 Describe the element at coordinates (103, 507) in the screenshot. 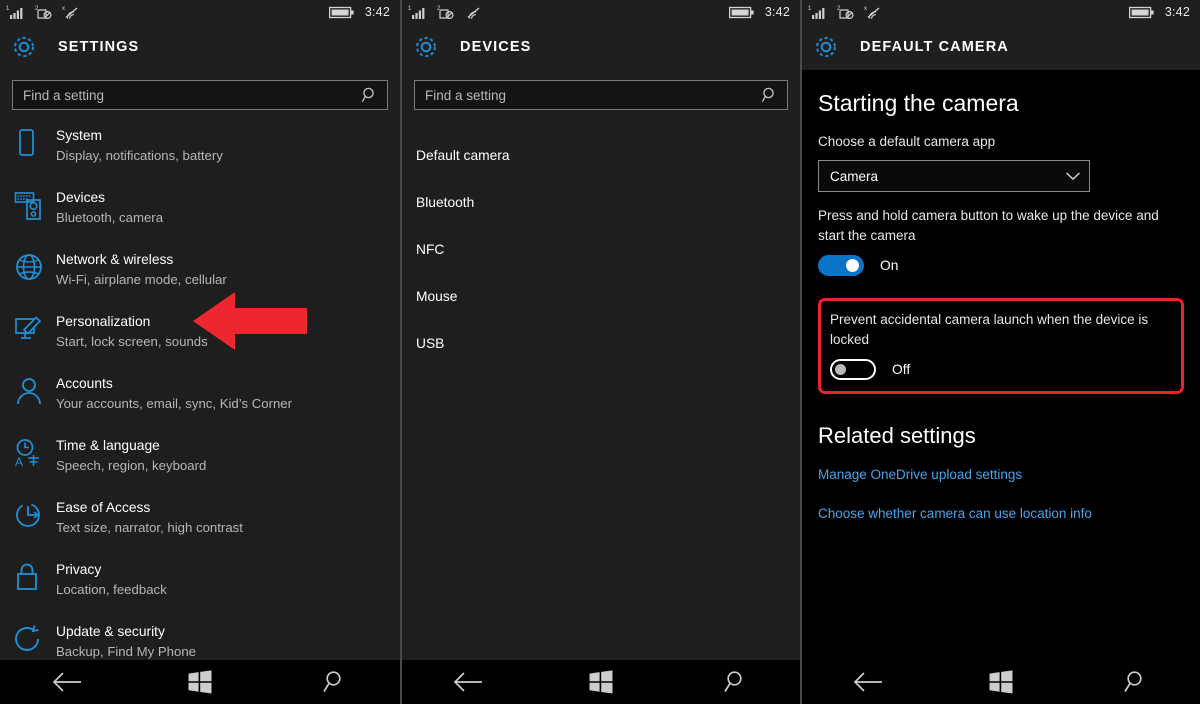

I see `sidebar-item-label: Ease of Access` at that location.